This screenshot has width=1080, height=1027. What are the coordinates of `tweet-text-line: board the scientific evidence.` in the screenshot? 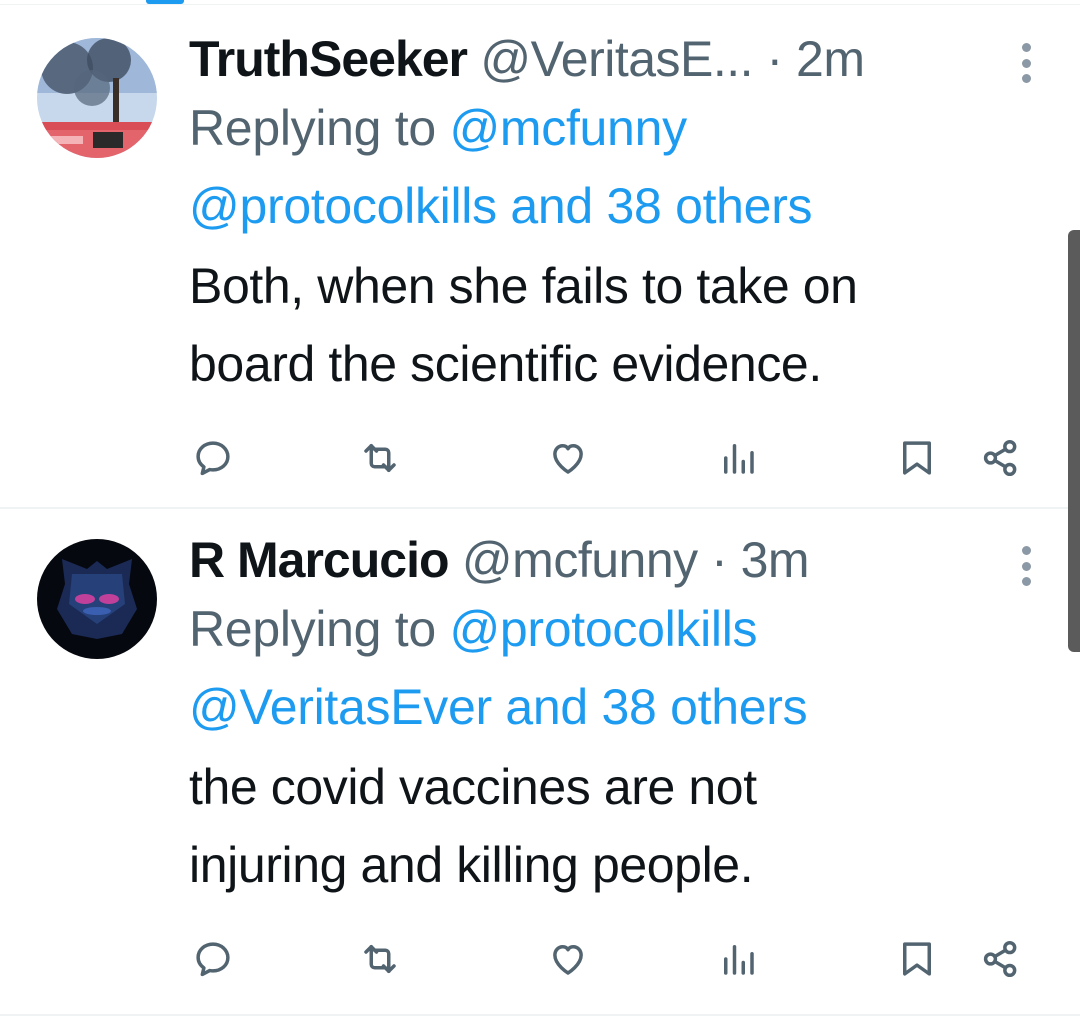 It's located at (505, 364).